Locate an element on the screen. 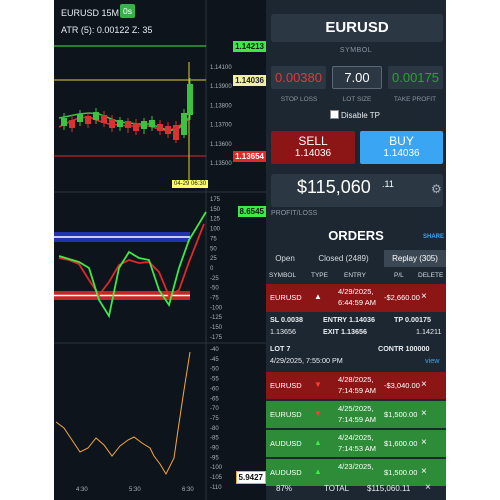 The image size is (500, 500). atr-tick: -60 is located at coordinates (214, 389).